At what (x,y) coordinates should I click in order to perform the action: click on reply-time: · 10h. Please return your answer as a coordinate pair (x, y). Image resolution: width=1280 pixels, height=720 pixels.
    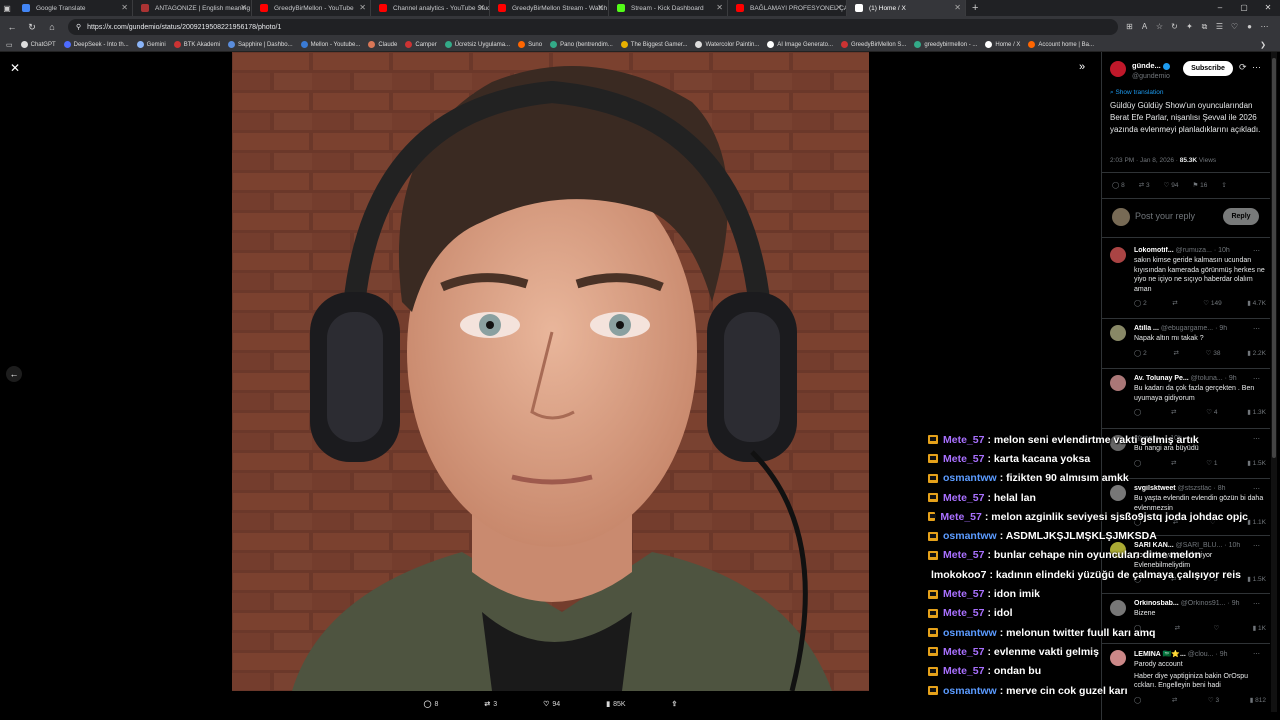
    Looking at the image, I should click on (1222, 250).